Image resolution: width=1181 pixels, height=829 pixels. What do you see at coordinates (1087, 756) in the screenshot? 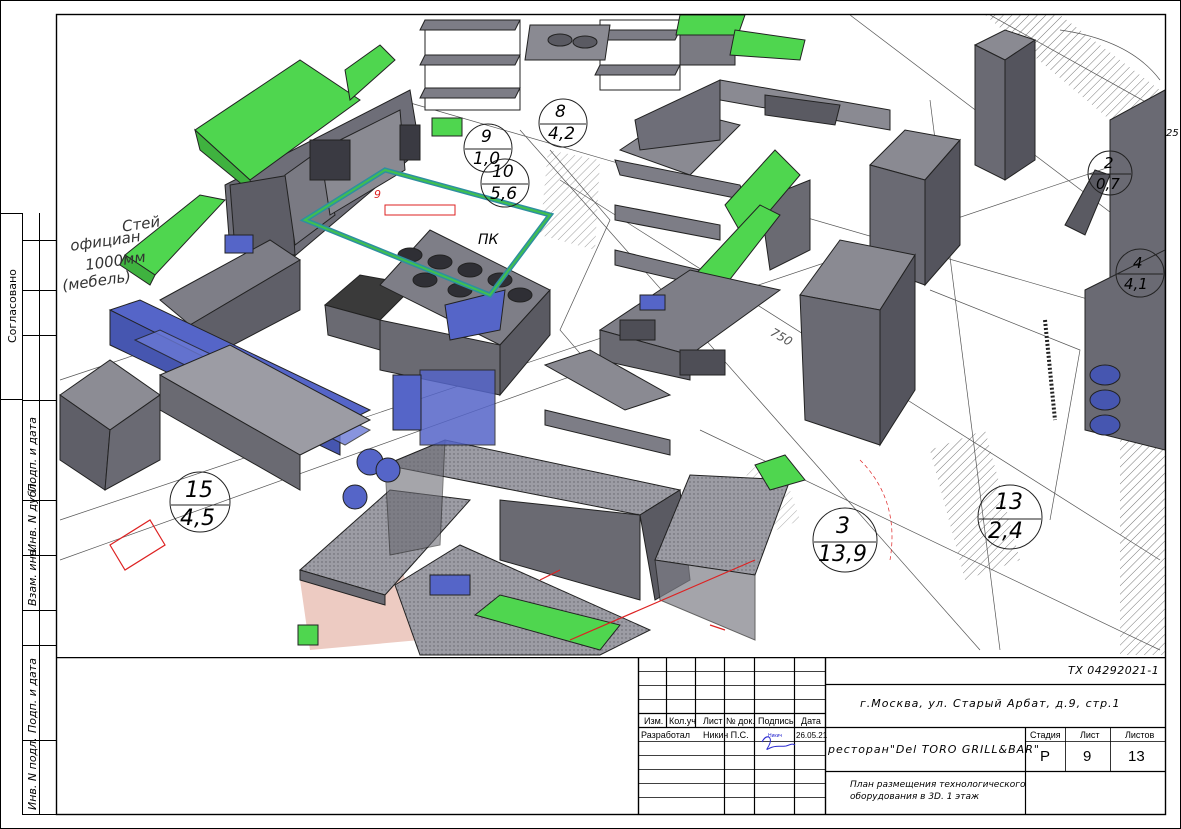
I see `sheet-value: 9` at bounding box center [1087, 756].